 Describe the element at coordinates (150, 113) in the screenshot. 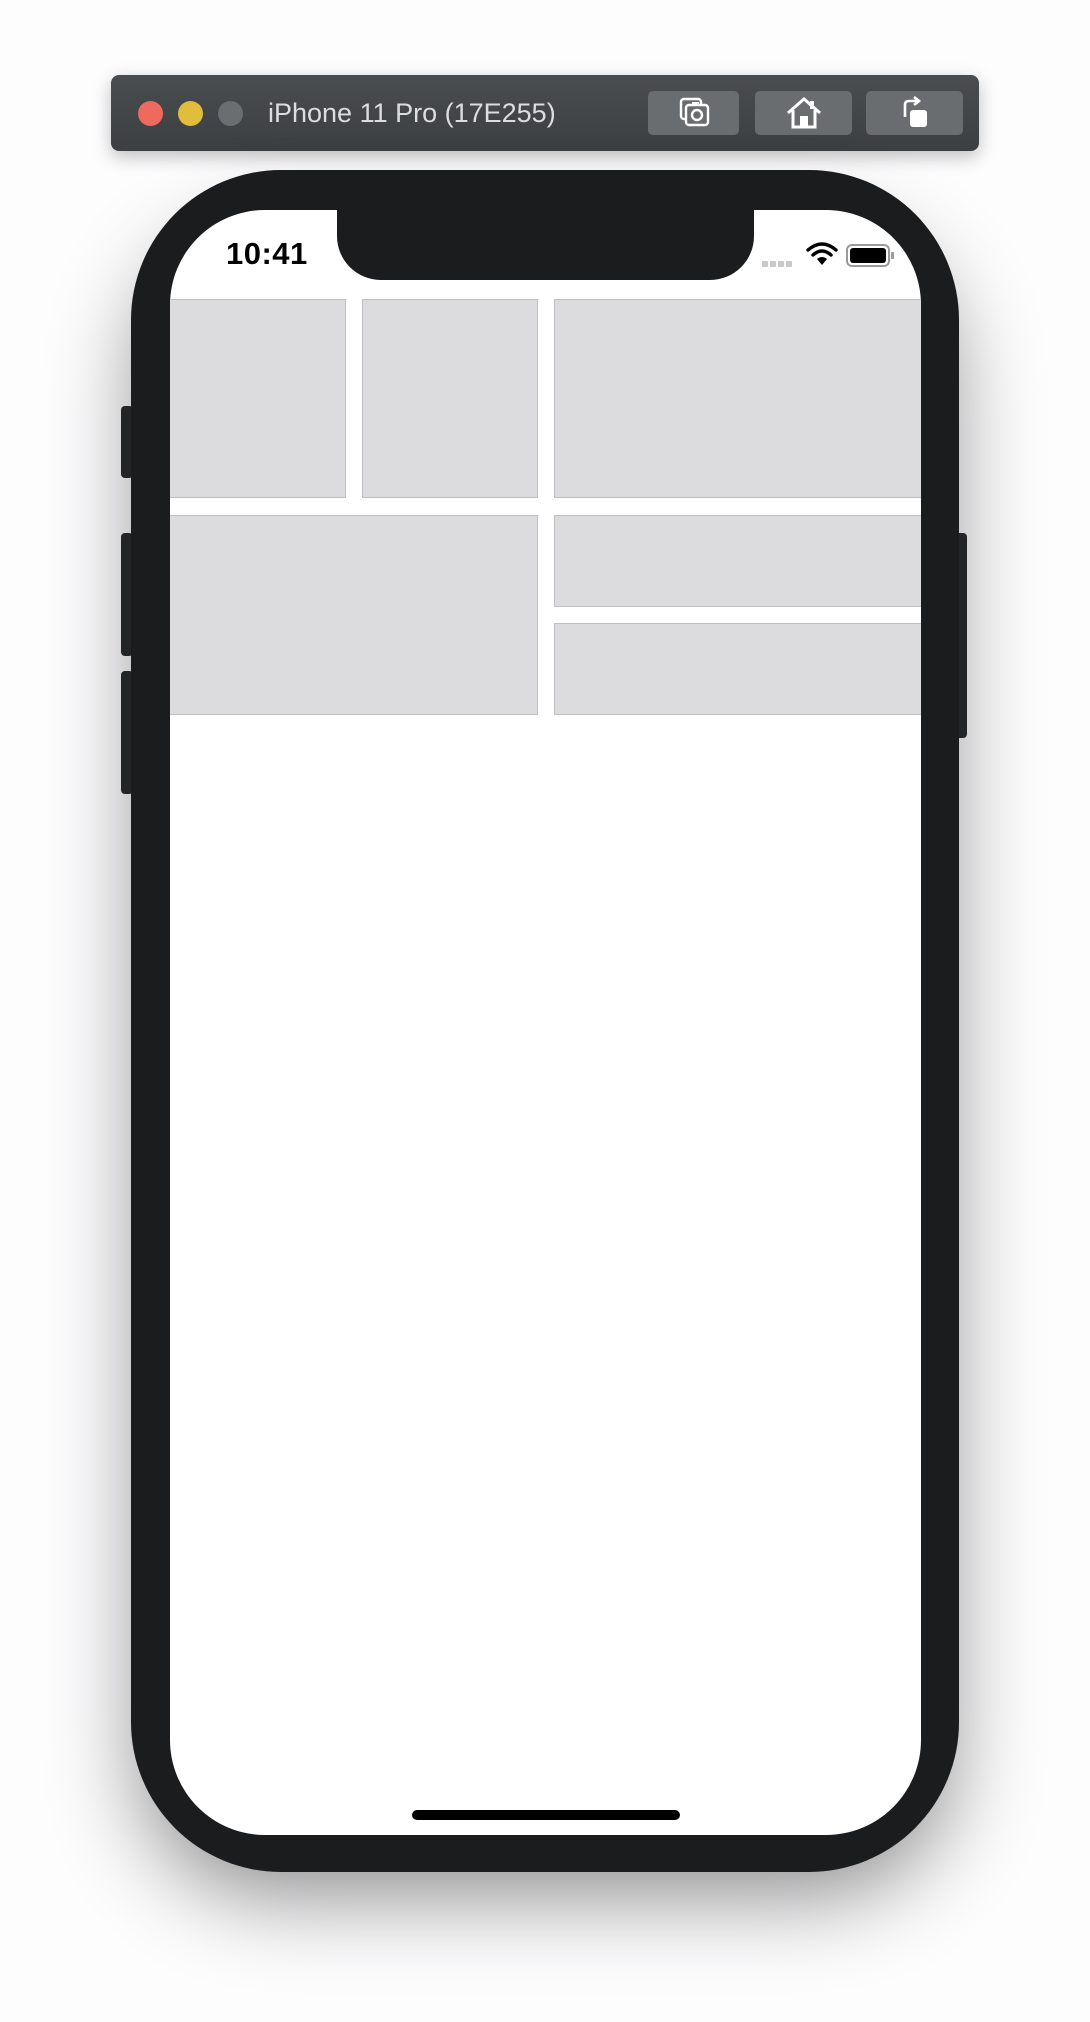

I see `close-icon` at that location.